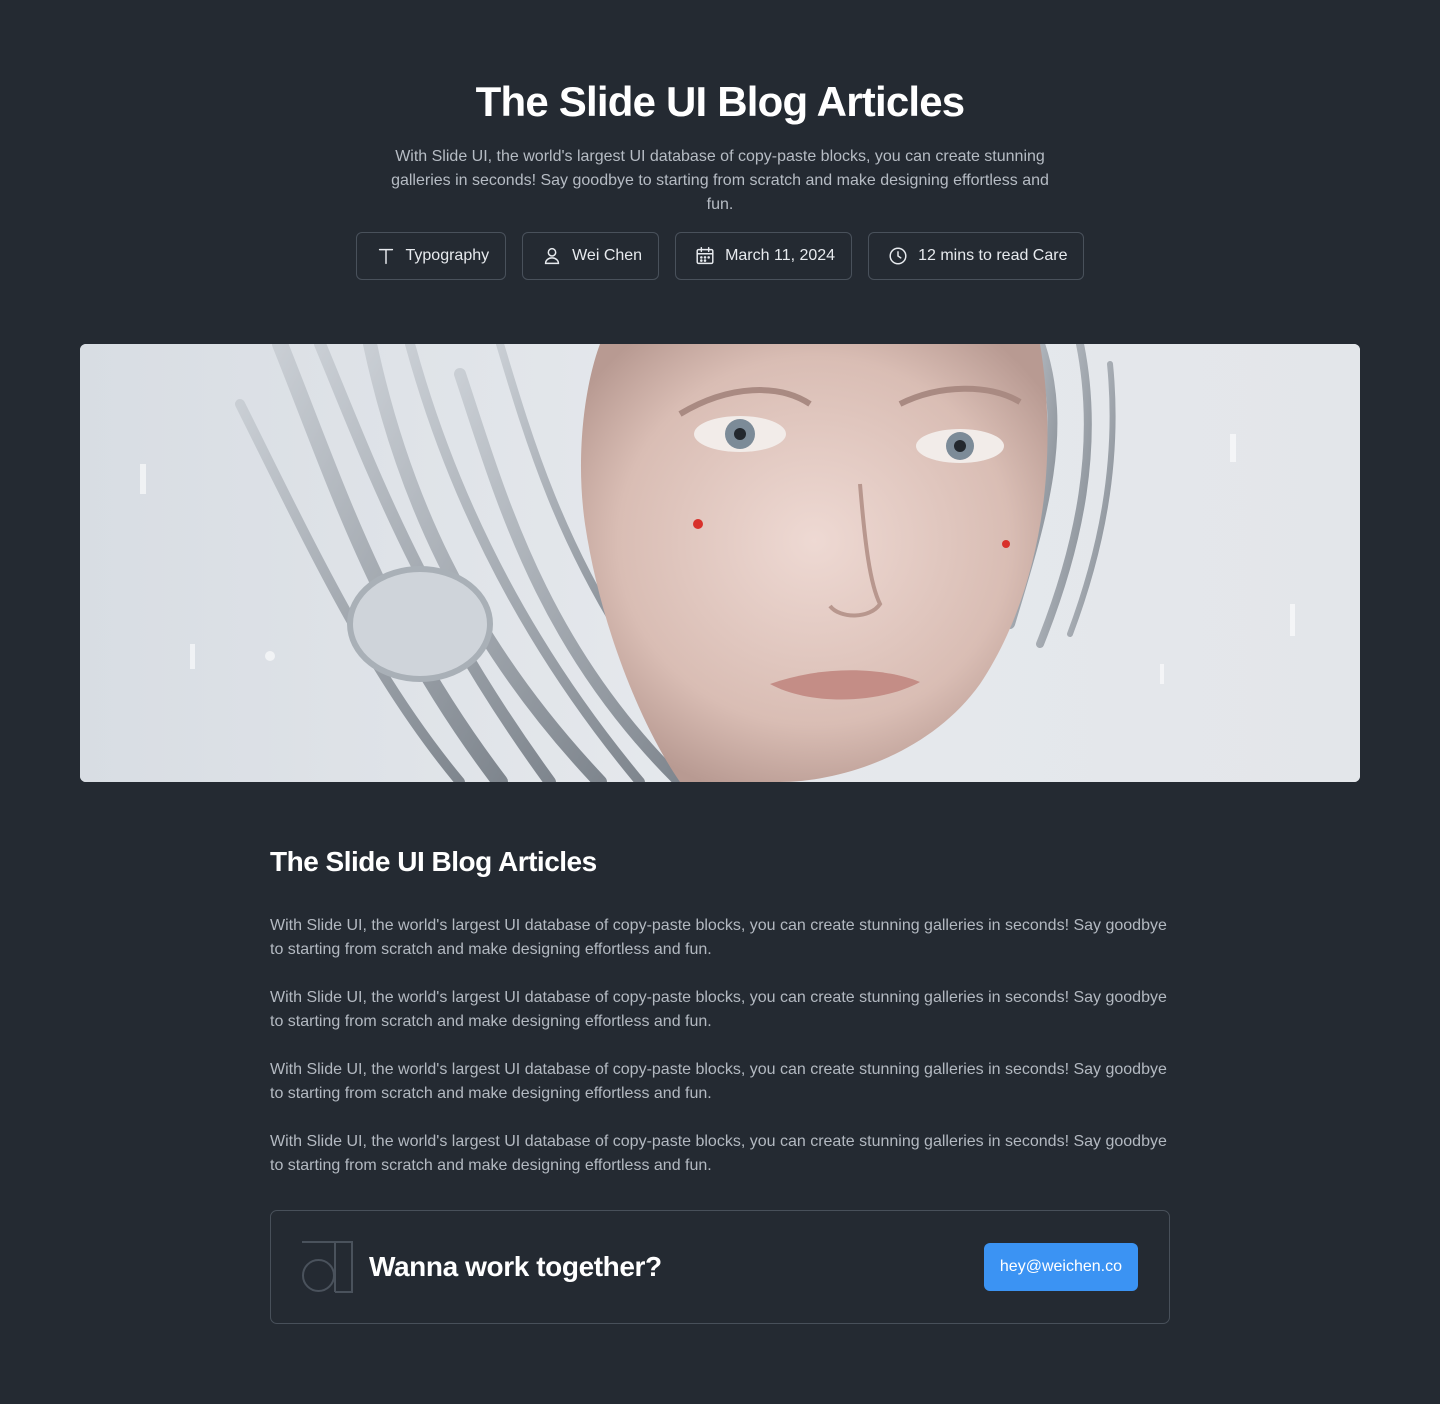  Describe the element at coordinates (447, 255) in the screenshot. I see `tag-category-label: Typography` at that location.